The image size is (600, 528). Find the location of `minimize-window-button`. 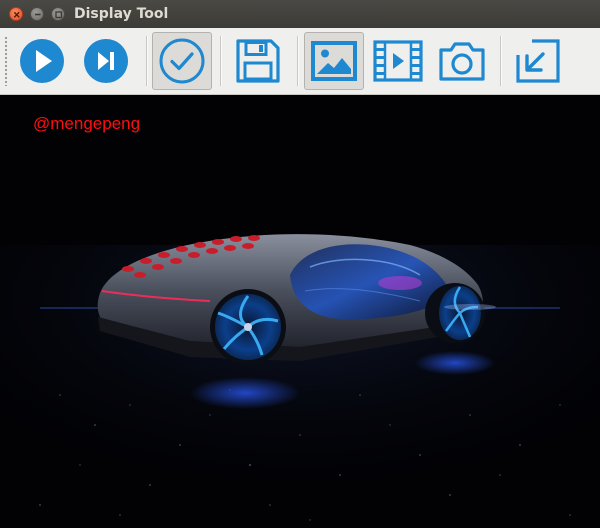

minimize-window-button is located at coordinates (37, 14).